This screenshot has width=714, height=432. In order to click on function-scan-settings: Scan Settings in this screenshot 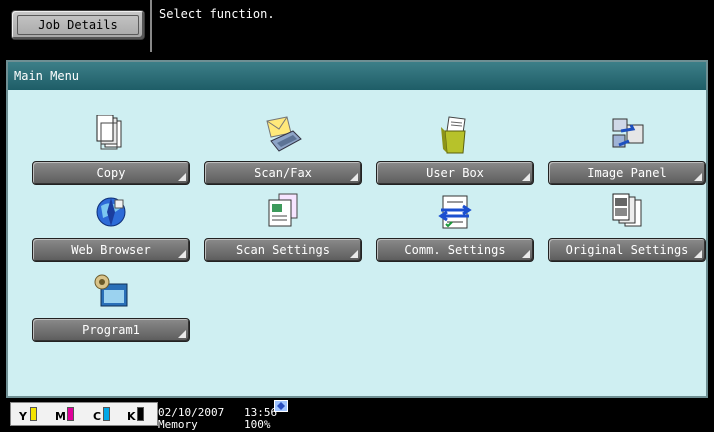, I will do `click(283, 227)`.